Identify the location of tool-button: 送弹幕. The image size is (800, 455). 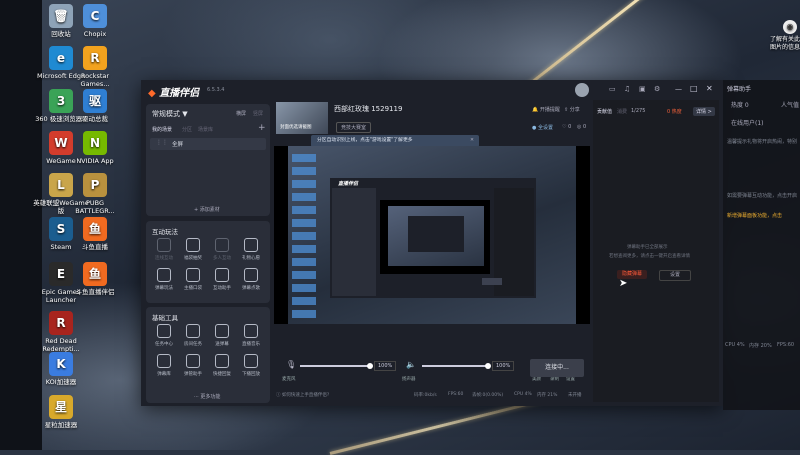
(222, 335).